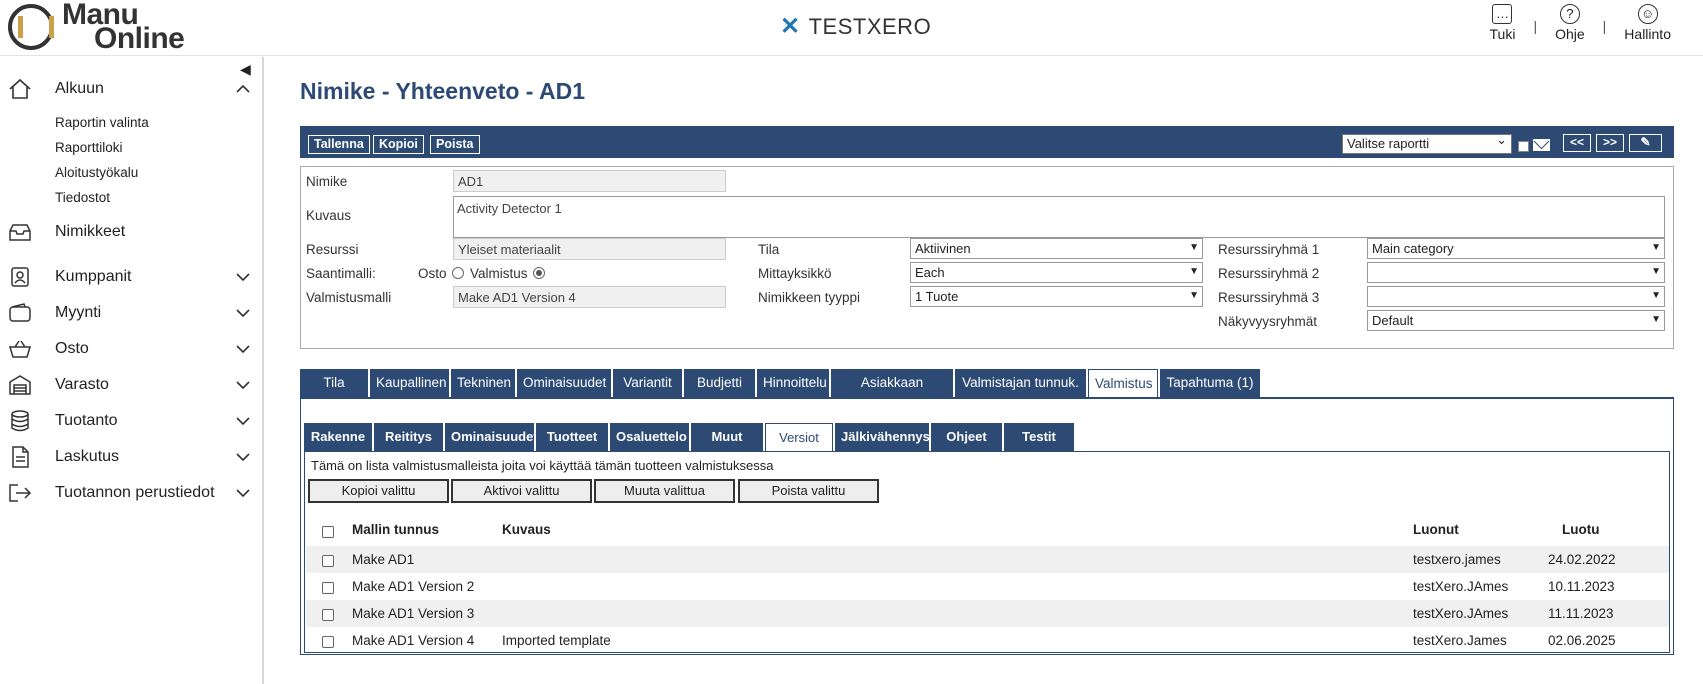  Describe the element at coordinates (398, 144) in the screenshot. I see `copy-button: Kopioi` at that location.